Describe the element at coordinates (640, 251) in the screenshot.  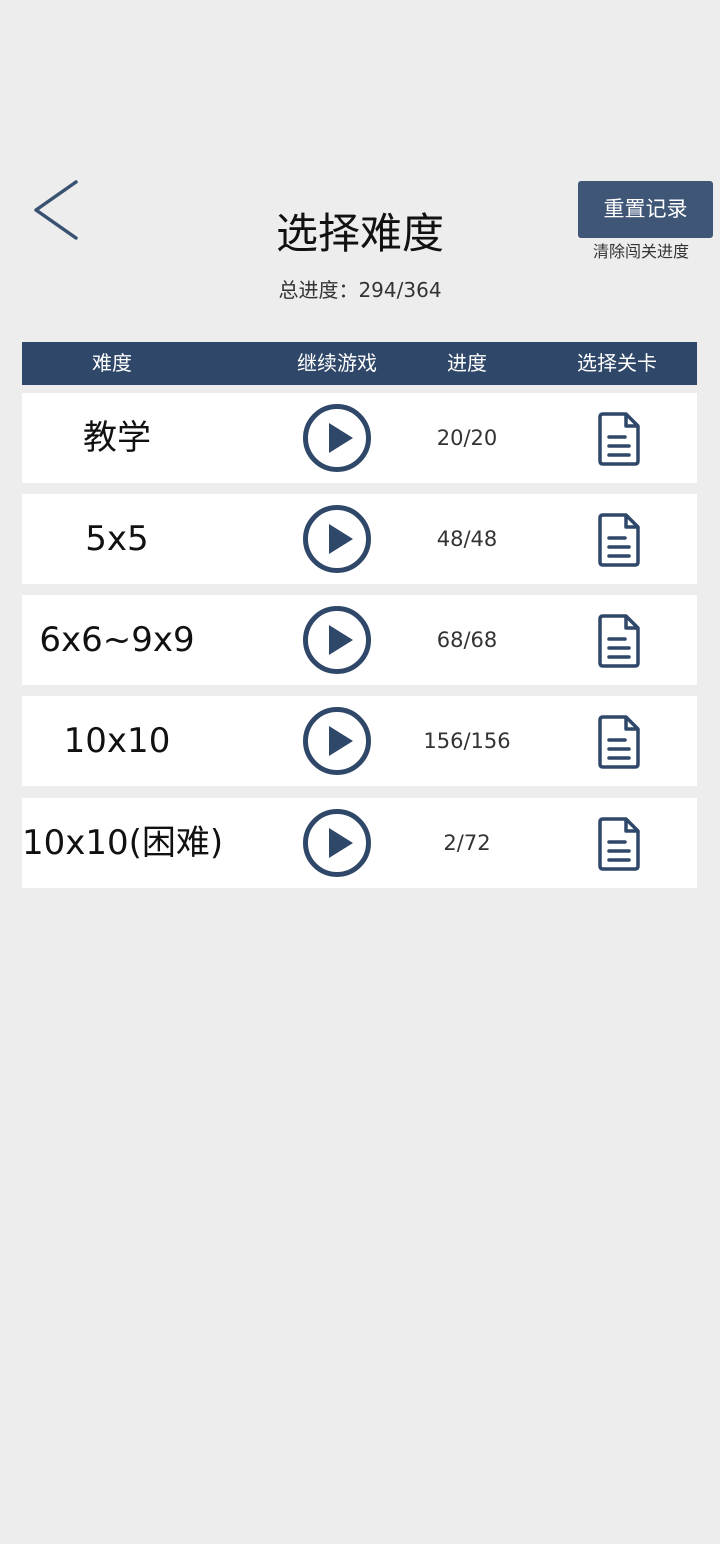
I see `reset-note: 清除闯关进度` at that location.